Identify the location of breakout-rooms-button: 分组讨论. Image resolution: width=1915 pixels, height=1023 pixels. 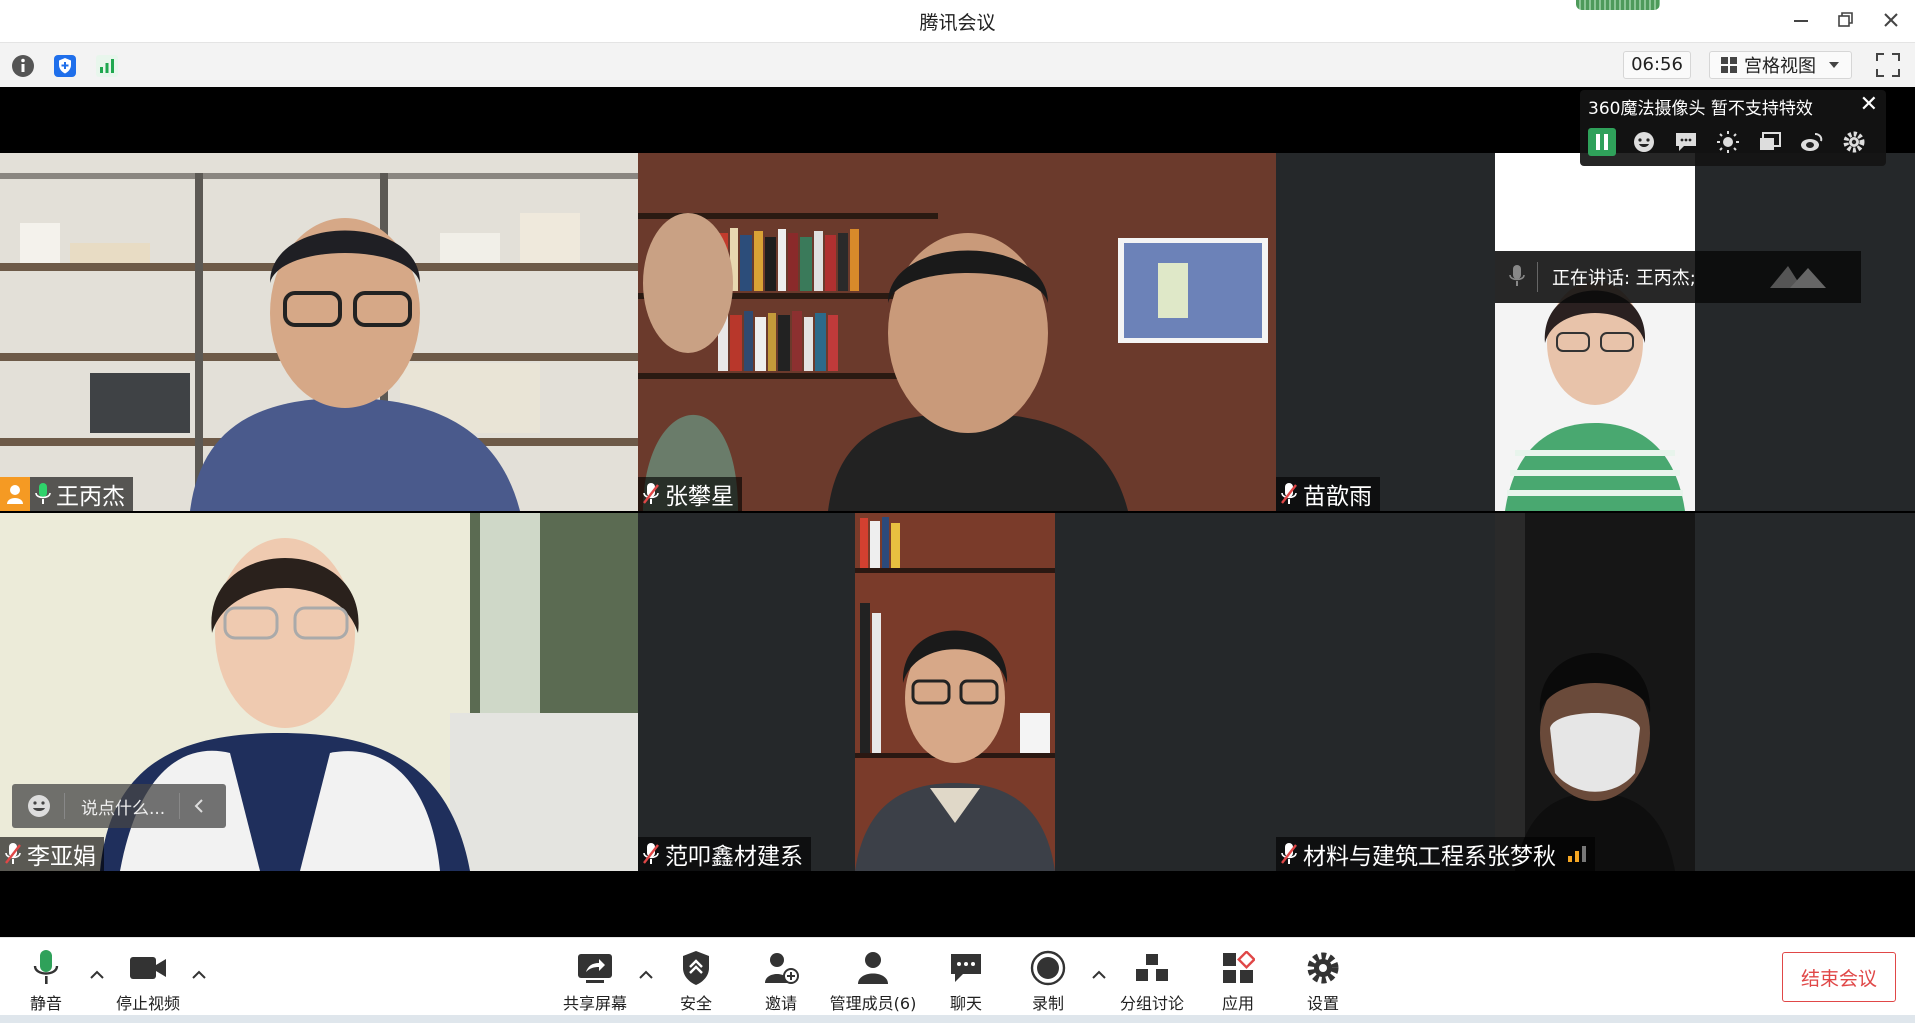
(1152, 981).